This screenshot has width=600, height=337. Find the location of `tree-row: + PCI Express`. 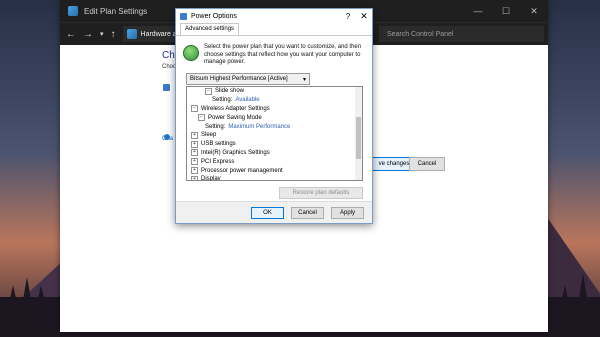

tree-row: + PCI Express is located at coordinates (212, 161).